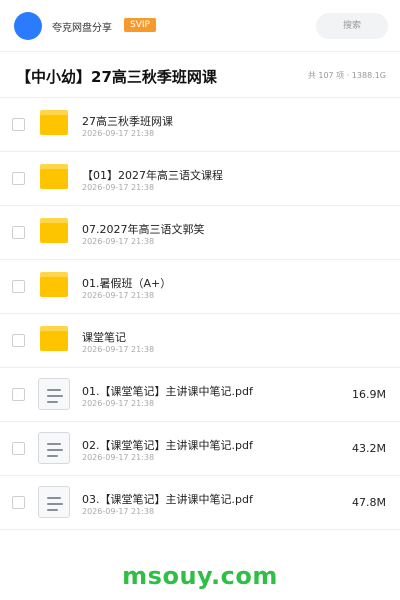  What do you see at coordinates (104, 337) in the screenshot?
I see `item-name: 课堂笔记` at bounding box center [104, 337].